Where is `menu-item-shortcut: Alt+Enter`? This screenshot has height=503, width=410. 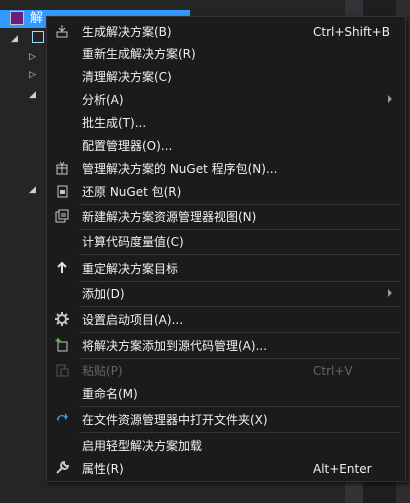
menu-item-shortcut: Alt+Enter is located at coordinates (342, 469).